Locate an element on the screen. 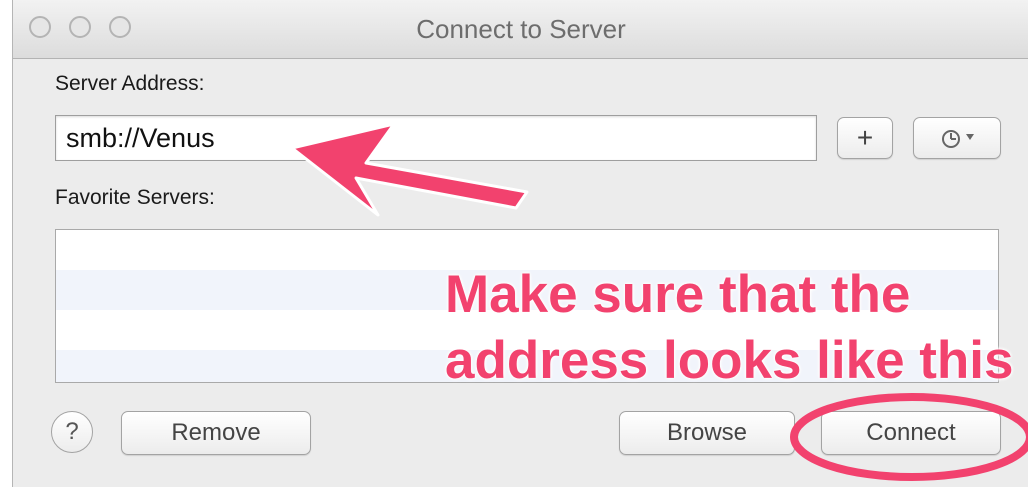 Image resolution: width=1028 pixels, height=487 pixels. pointer-arrow-icon is located at coordinates (409, 169).